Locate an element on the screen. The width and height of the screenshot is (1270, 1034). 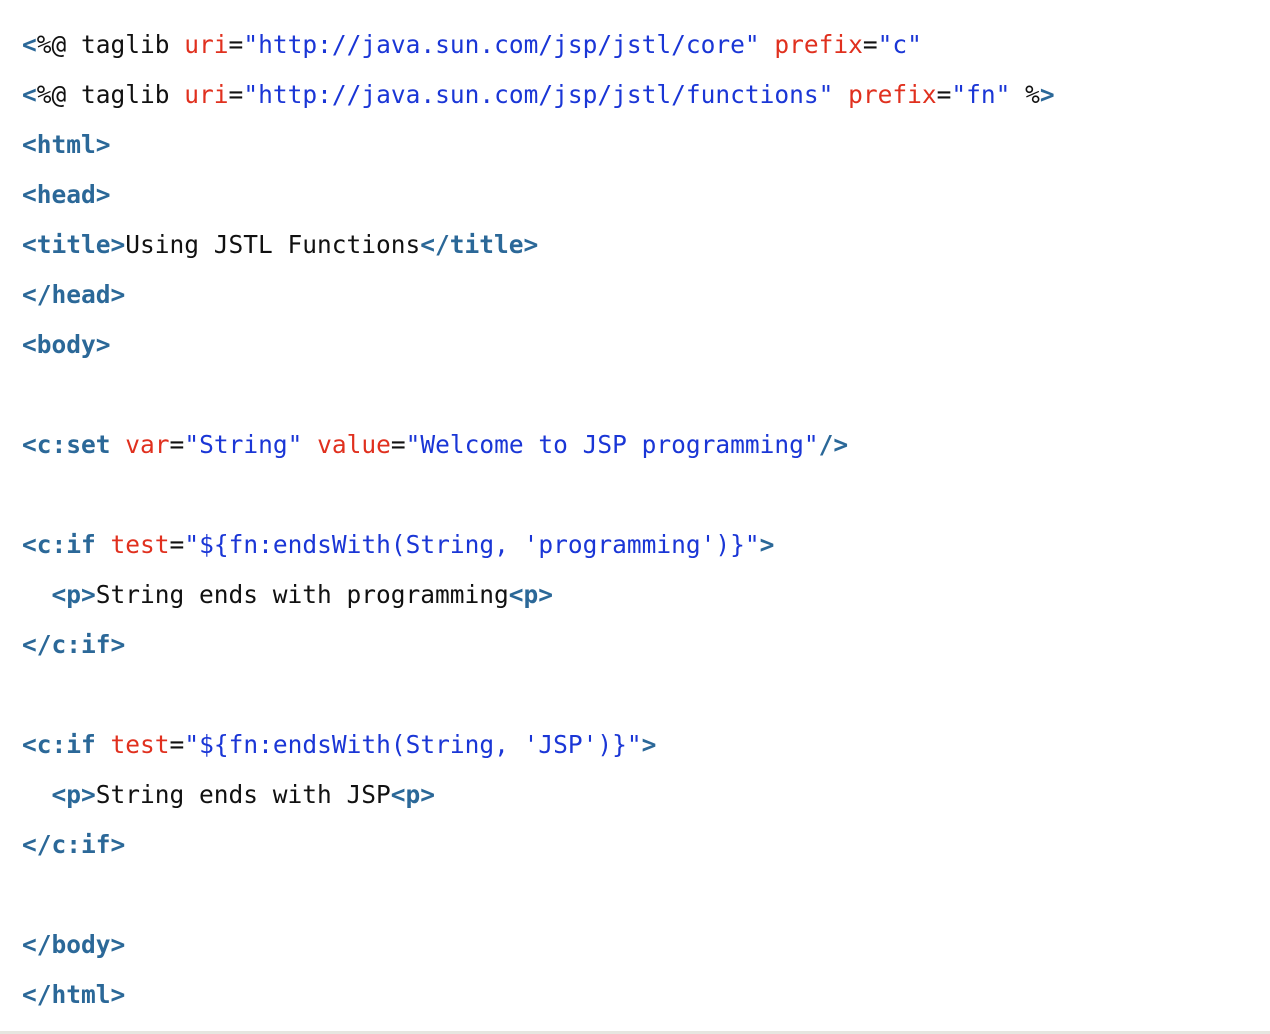
code-tag-token: <html> is located at coordinates (66, 144).